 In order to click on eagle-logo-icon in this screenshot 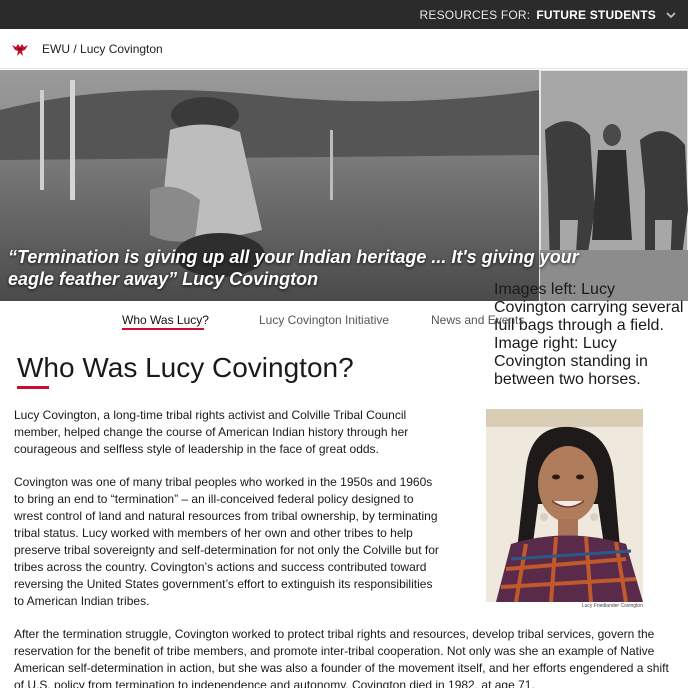, I will do `click(20, 49)`.